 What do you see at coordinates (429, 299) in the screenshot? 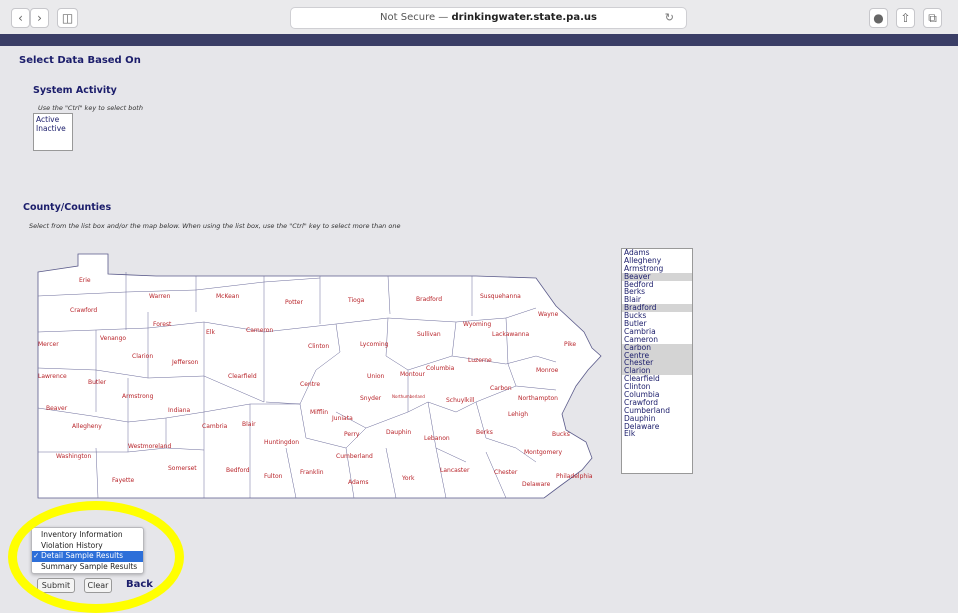
I see `map-label-bradford: Bradford` at bounding box center [429, 299].